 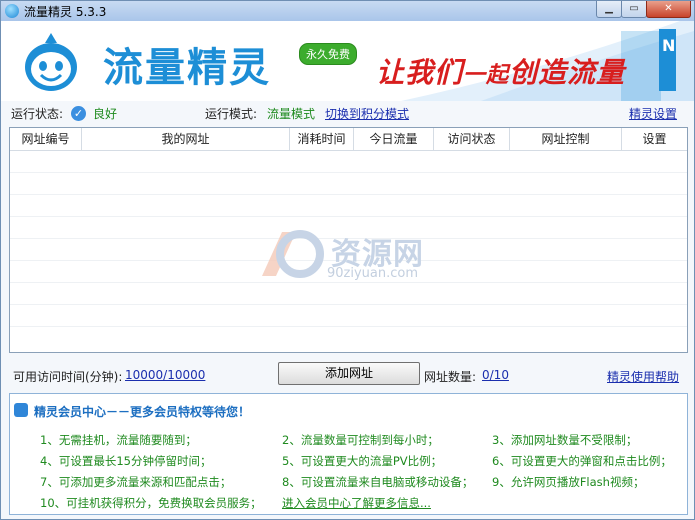 What do you see at coordinates (367, 113) in the screenshot?
I see `switch-mode-link: 切换到积分模式` at bounding box center [367, 113].